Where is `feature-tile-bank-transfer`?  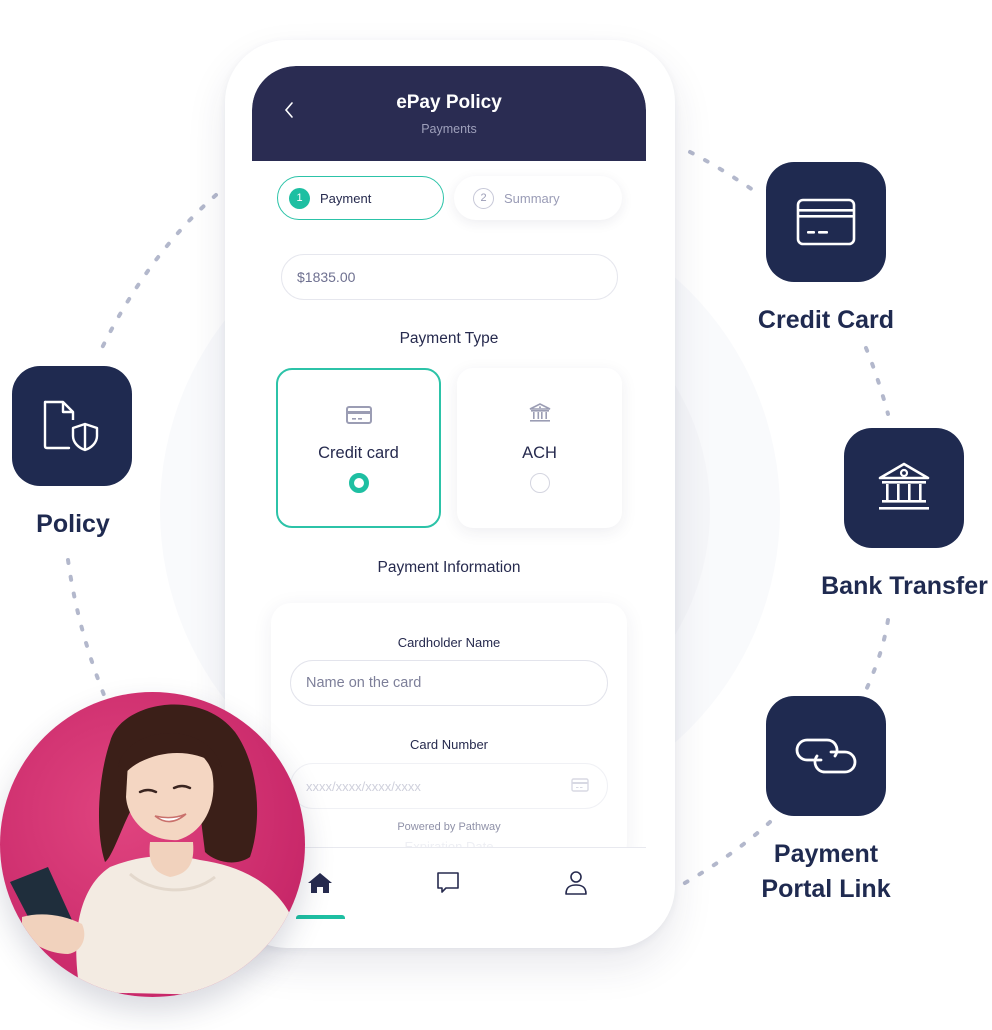 feature-tile-bank-transfer is located at coordinates (904, 488).